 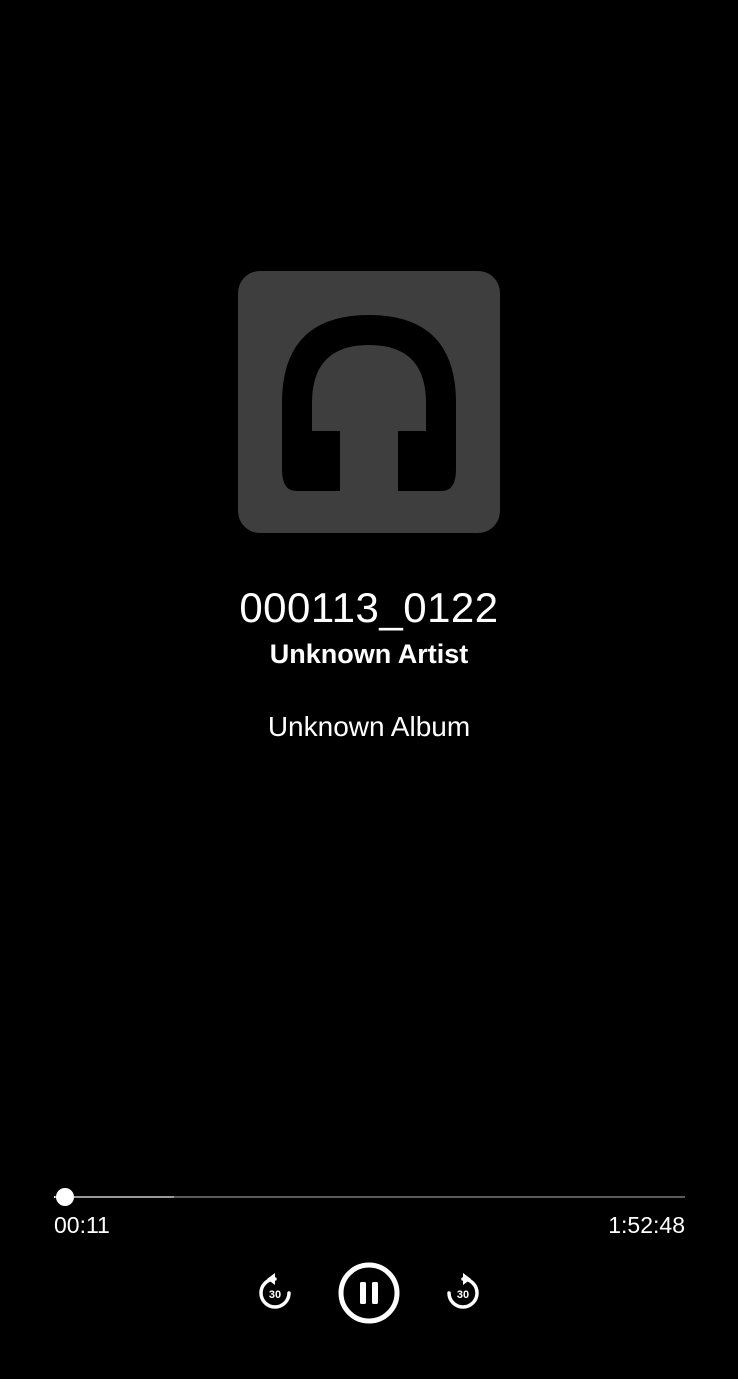 I want to click on pause-button, so click(x=369, y=1293).